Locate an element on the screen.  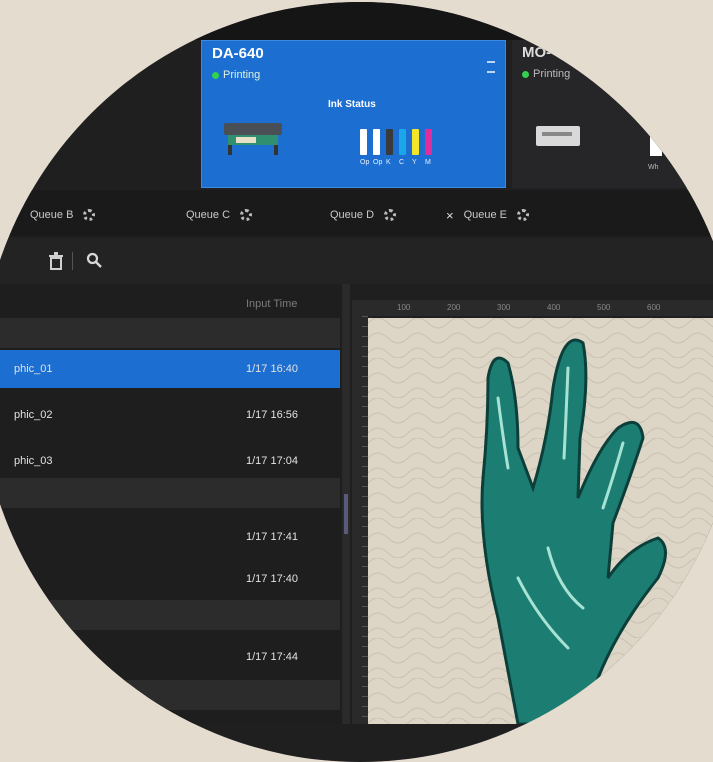
ruler-horizontal: 100 200 300 400 500 600 is located at coordinates (532, 308).